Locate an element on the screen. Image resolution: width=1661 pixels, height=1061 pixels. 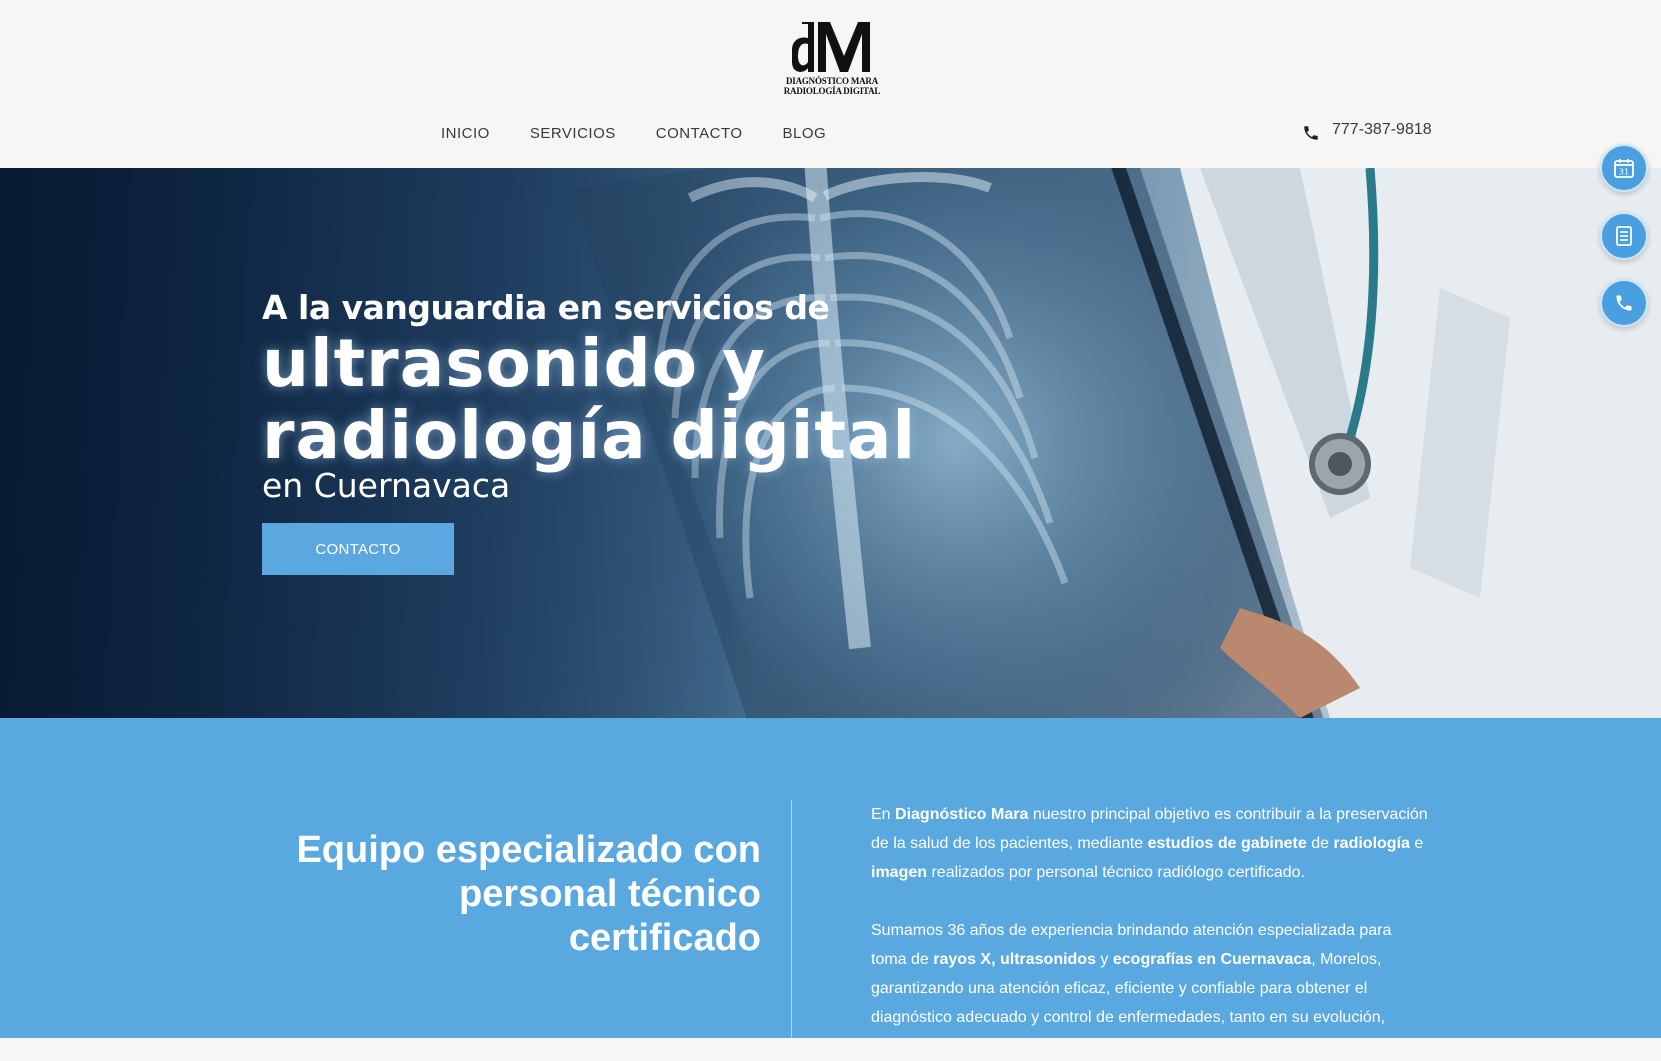
hero-contact-button: CONTACTO is located at coordinates (358, 549).